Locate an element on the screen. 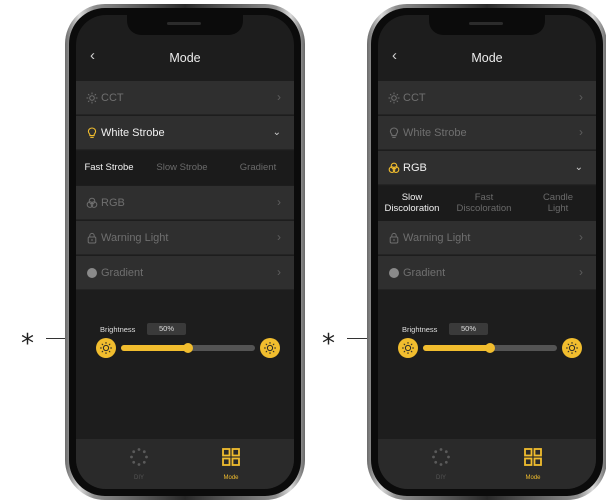 The height and width of the screenshot is (504, 606). menu-item-rgb: RGB › is located at coordinates (185, 203).